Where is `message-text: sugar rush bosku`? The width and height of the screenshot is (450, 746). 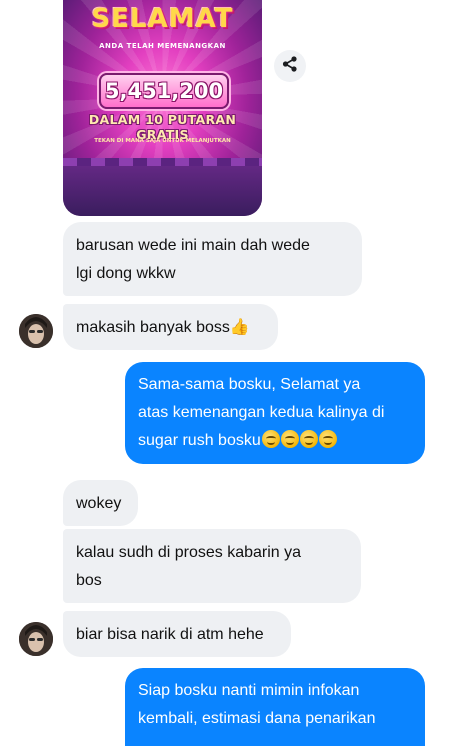 message-text: sugar rush bosku is located at coordinates (199, 440).